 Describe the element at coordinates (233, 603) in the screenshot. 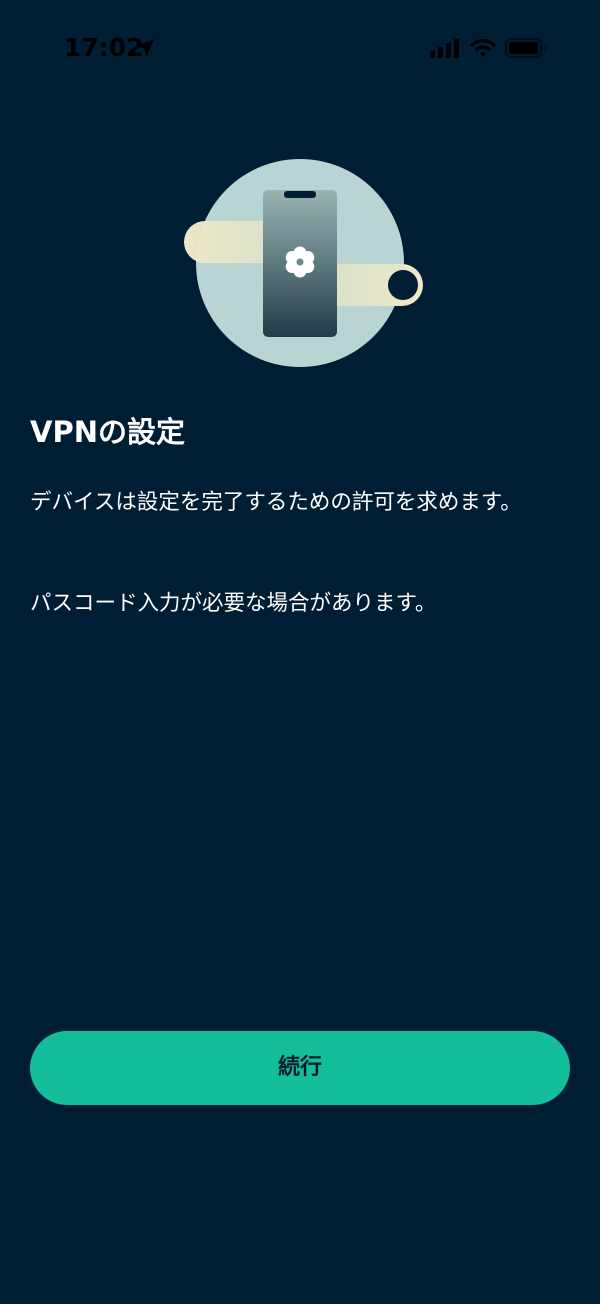

I see `passcode-note: パスコード入力が必要な場合があります。` at that location.